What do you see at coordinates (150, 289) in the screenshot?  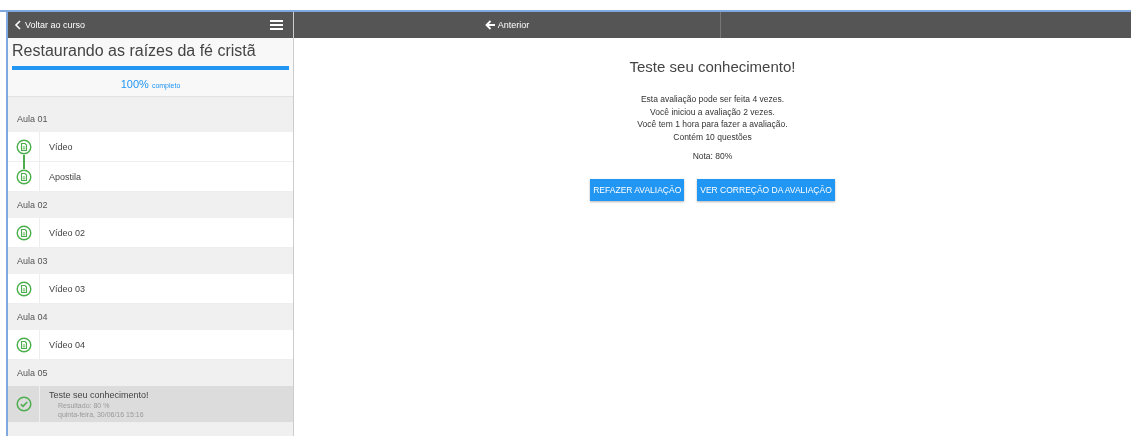 I see `lesson-item: Vídeo 03` at bounding box center [150, 289].